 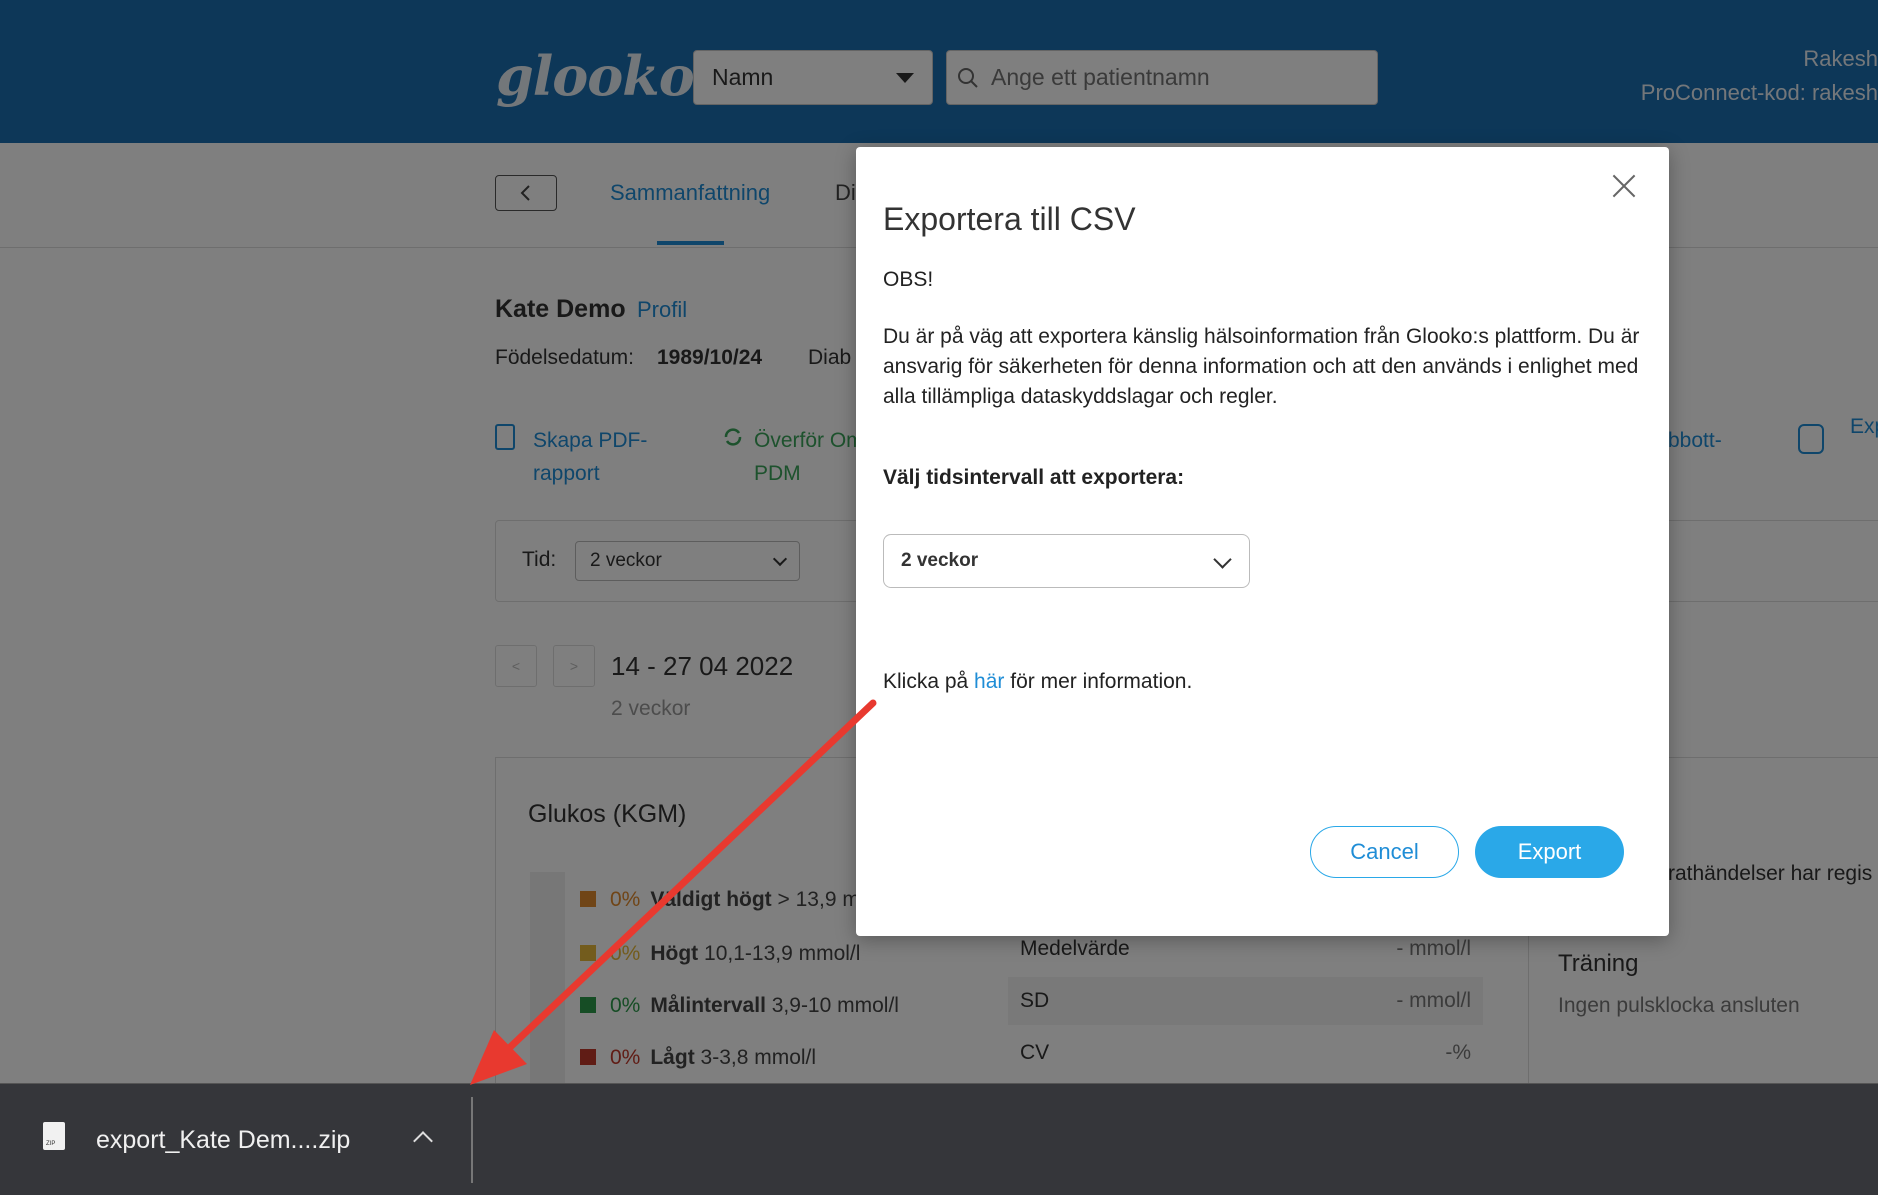 I want to click on dialog-title: Exportera till CSV, so click(x=1009, y=219).